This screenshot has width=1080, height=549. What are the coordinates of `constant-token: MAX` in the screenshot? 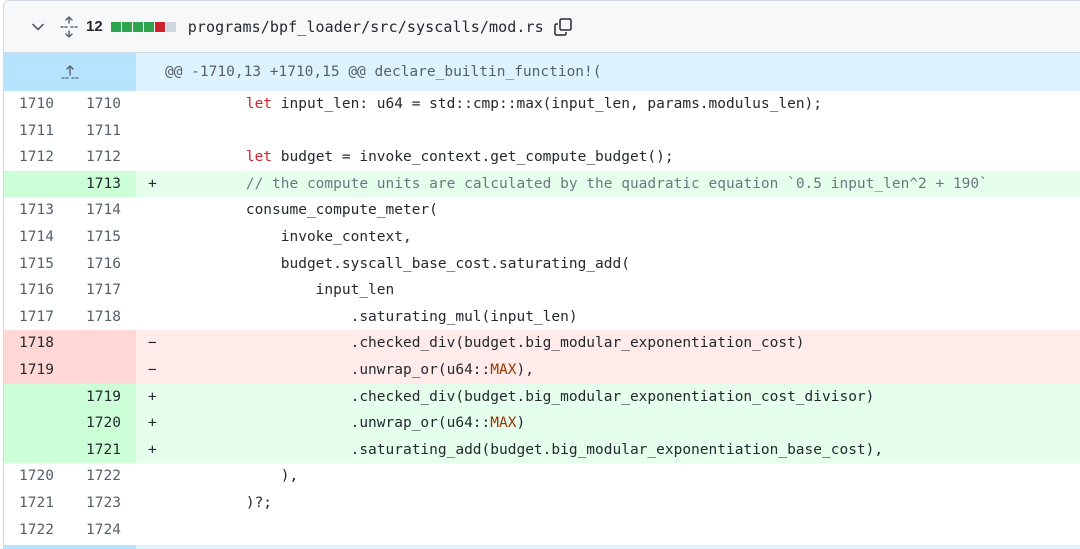 It's located at (503, 423).